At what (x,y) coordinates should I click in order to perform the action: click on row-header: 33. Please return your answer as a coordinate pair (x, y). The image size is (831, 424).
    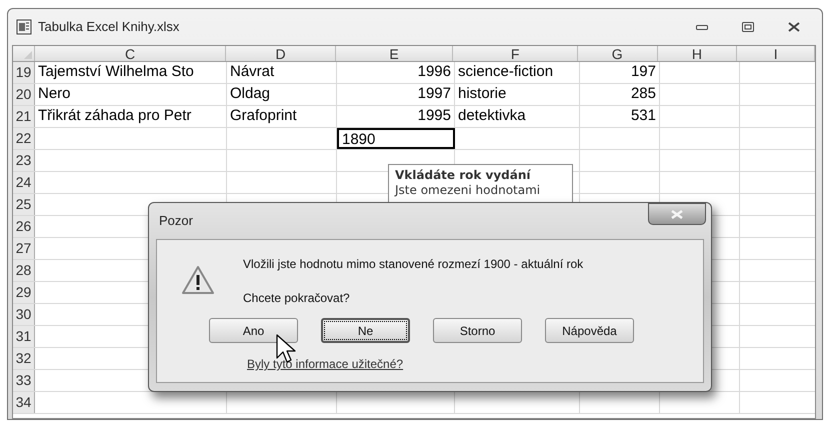
    Looking at the image, I should click on (24, 380).